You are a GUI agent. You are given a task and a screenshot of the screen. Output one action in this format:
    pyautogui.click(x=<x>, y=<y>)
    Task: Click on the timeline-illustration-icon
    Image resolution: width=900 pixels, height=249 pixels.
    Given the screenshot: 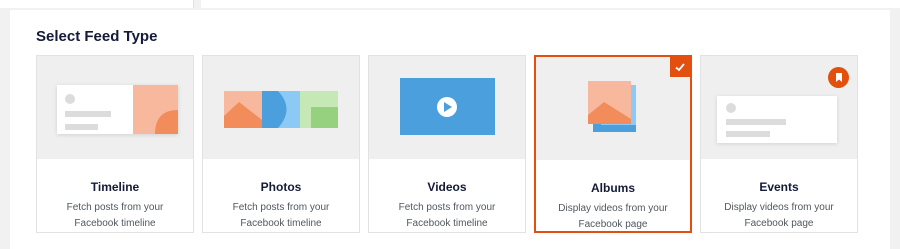 What is the action you would take?
    pyautogui.click(x=117, y=109)
    